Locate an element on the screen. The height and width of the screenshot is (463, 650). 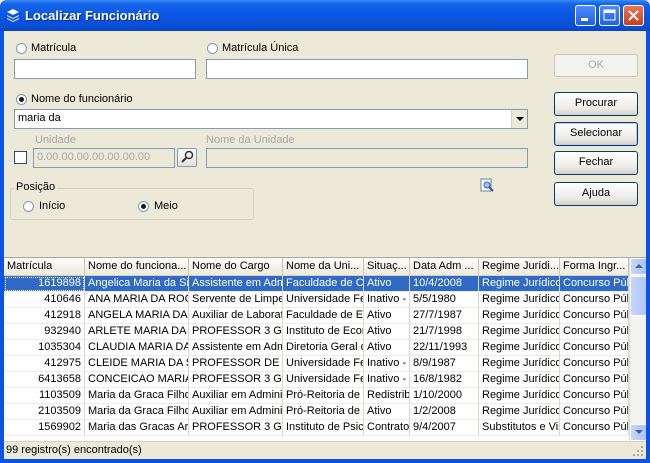
scroll-thumb is located at coordinates (638, 296).